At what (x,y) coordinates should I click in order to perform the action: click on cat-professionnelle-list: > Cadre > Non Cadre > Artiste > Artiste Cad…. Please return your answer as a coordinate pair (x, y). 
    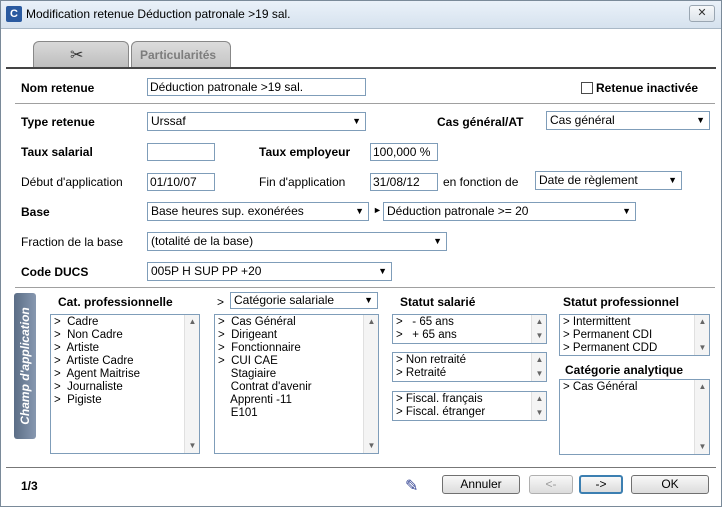
    Looking at the image, I should click on (125, 384).